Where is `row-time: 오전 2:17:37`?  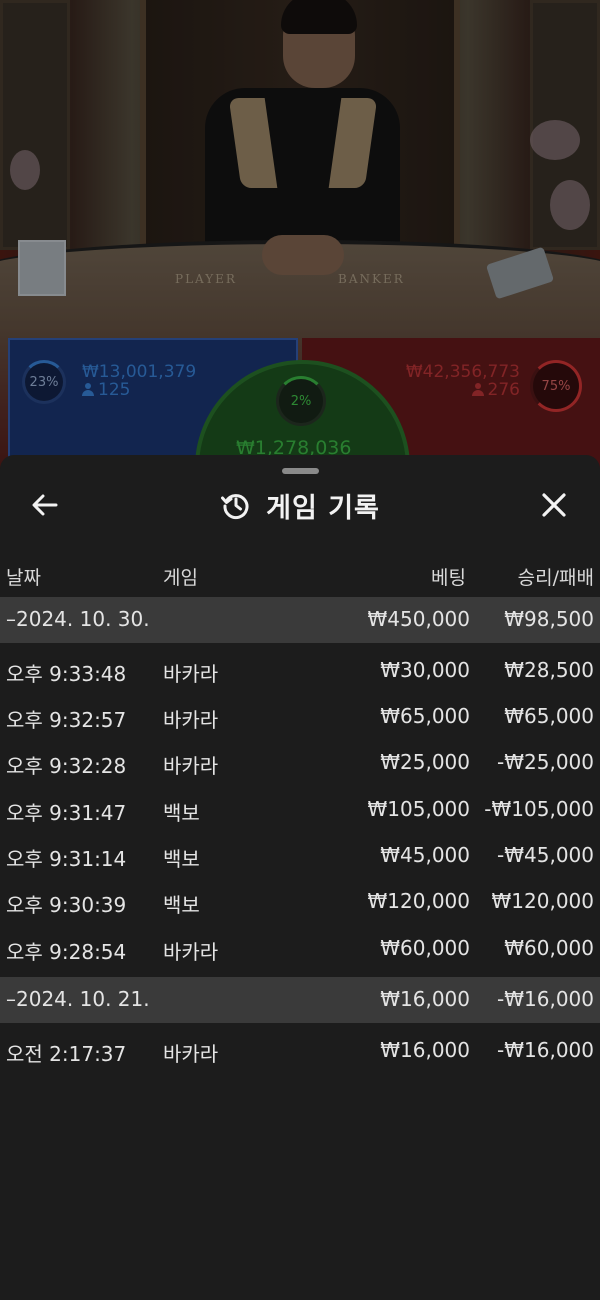 row-time: 오전 2:17:37 is located at coordinates (66, 1054).